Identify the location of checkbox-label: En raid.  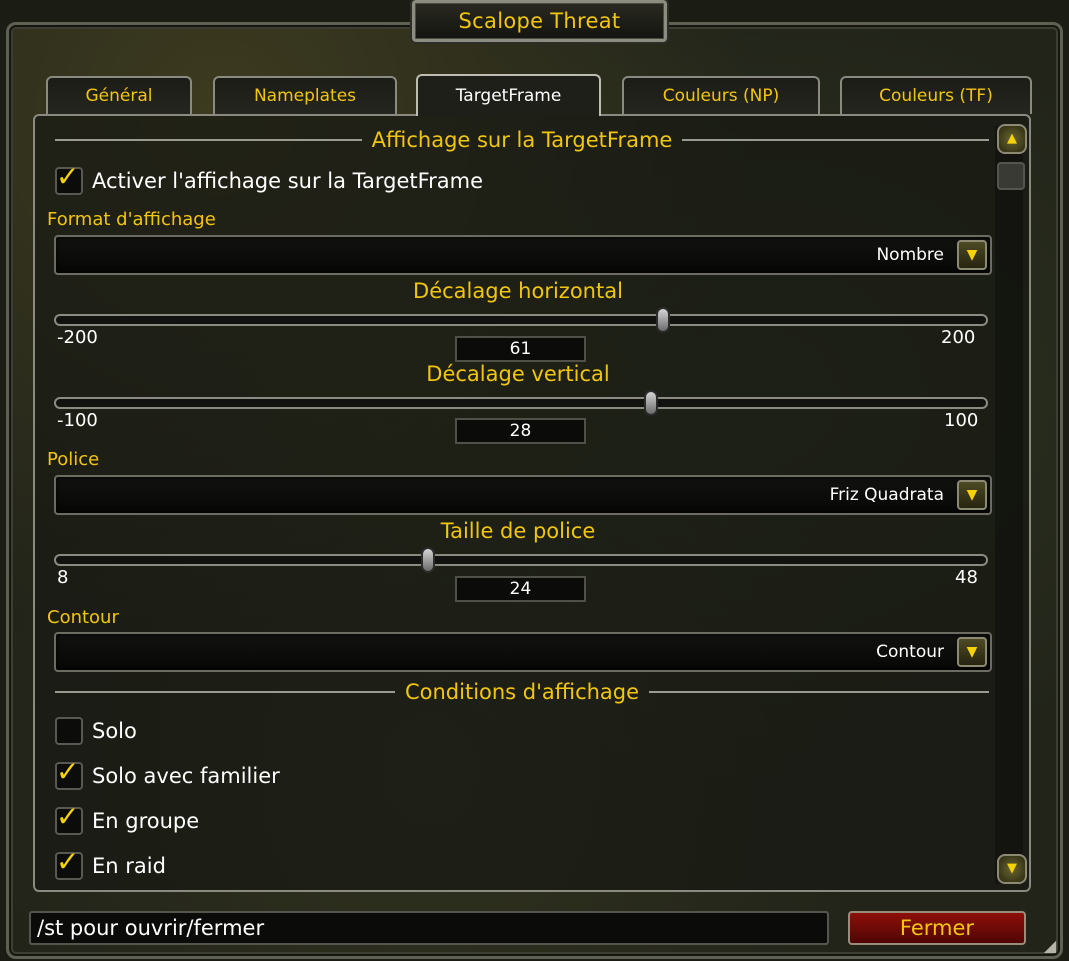
(129, 866).